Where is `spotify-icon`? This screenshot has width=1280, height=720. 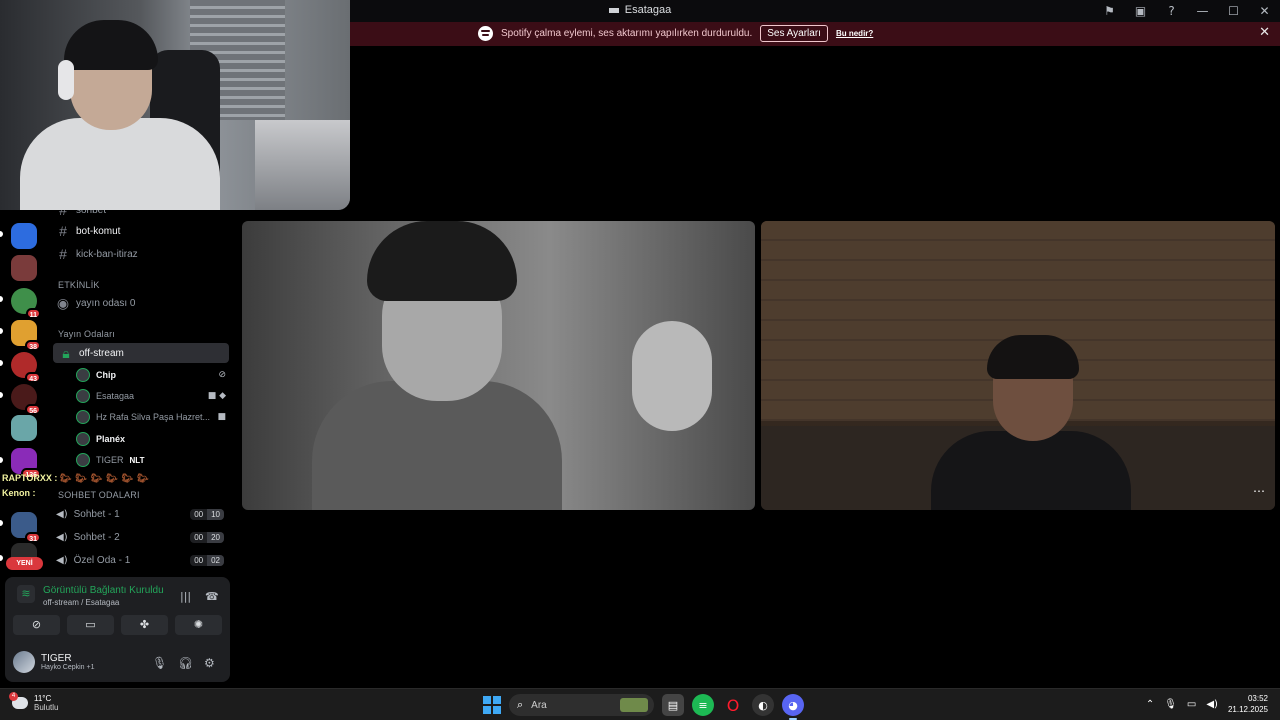 spotify-icon is located at coordinates (485, 33).